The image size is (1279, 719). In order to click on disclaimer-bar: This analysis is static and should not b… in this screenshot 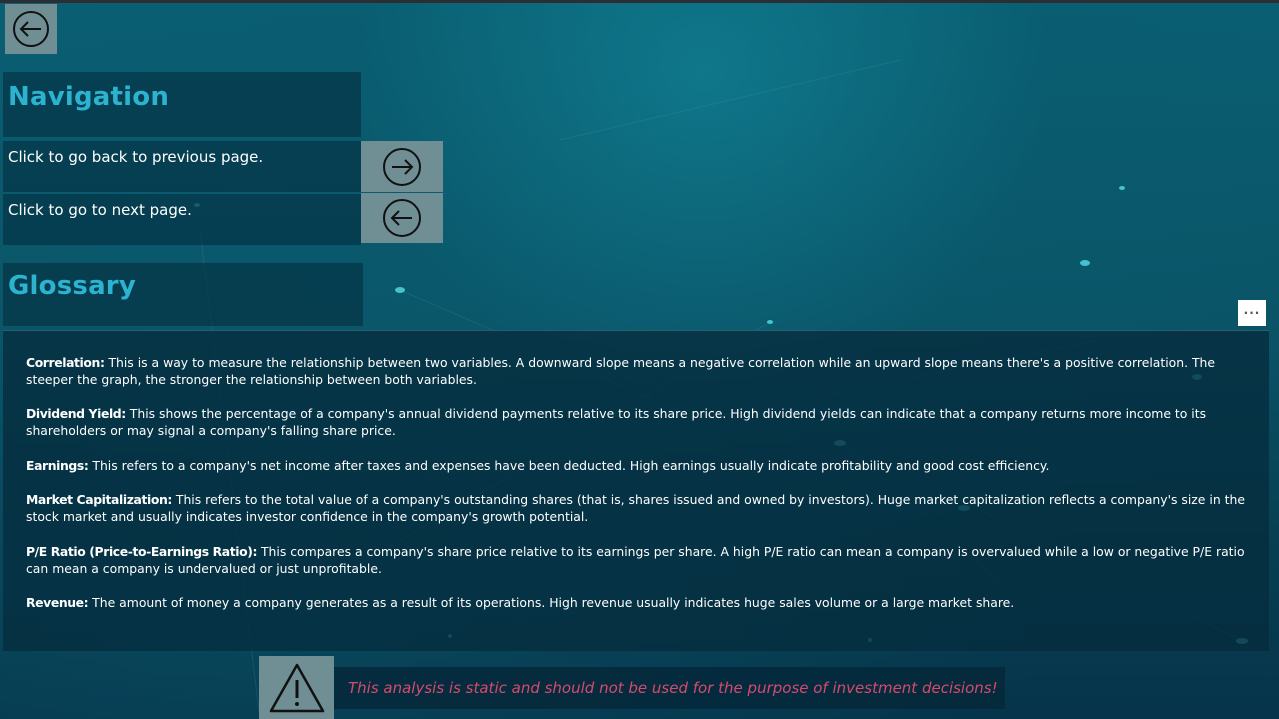, I will do `click(669, 688)`.